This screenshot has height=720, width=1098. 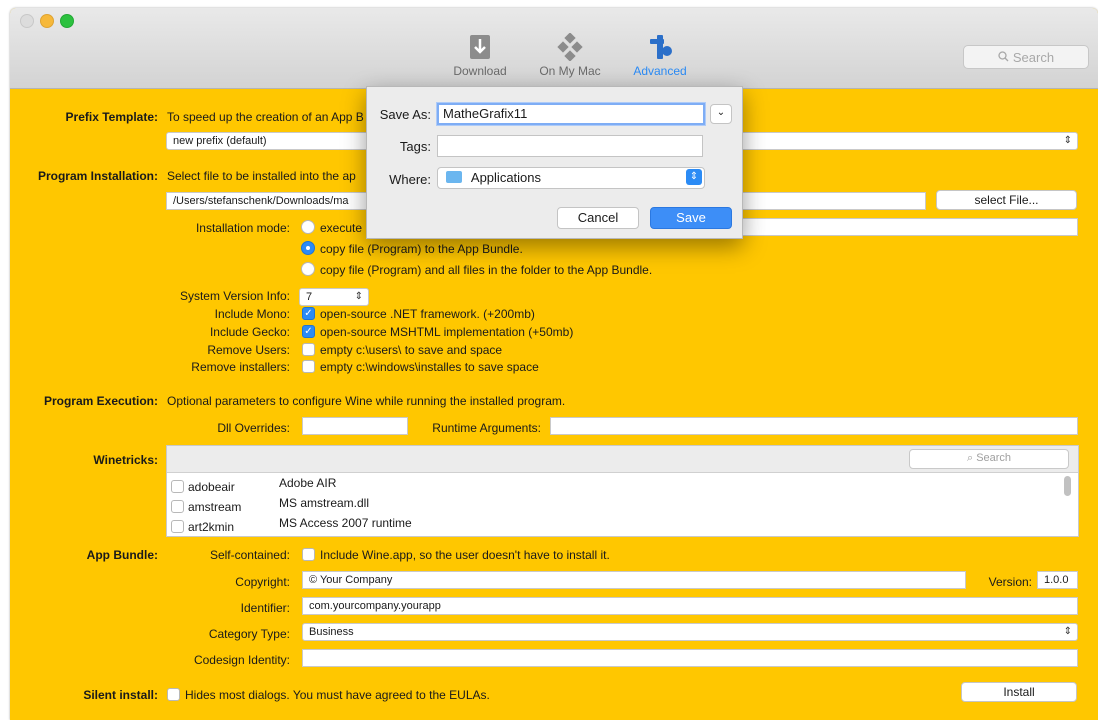 I want to click on toolbar-advanced-label: Advanced, so click(x=660, y=71).